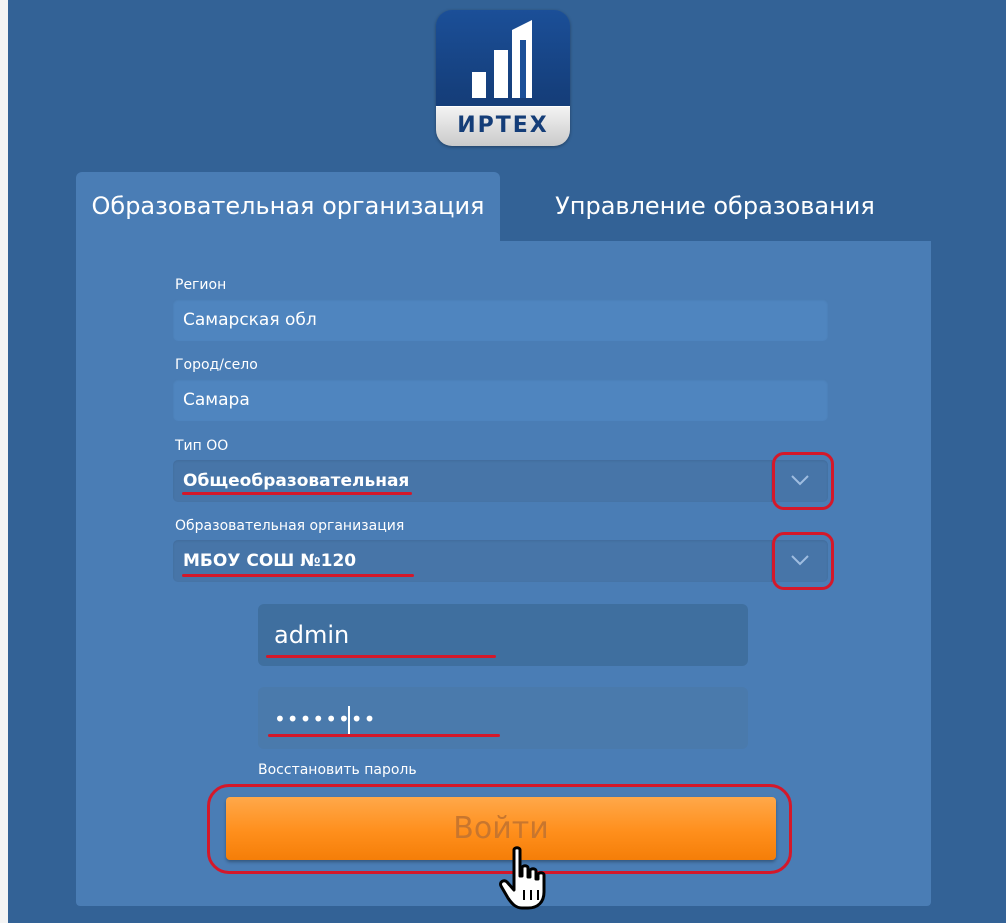  I want to click on logo-text: ИРТЕХ, so click(503, 125).